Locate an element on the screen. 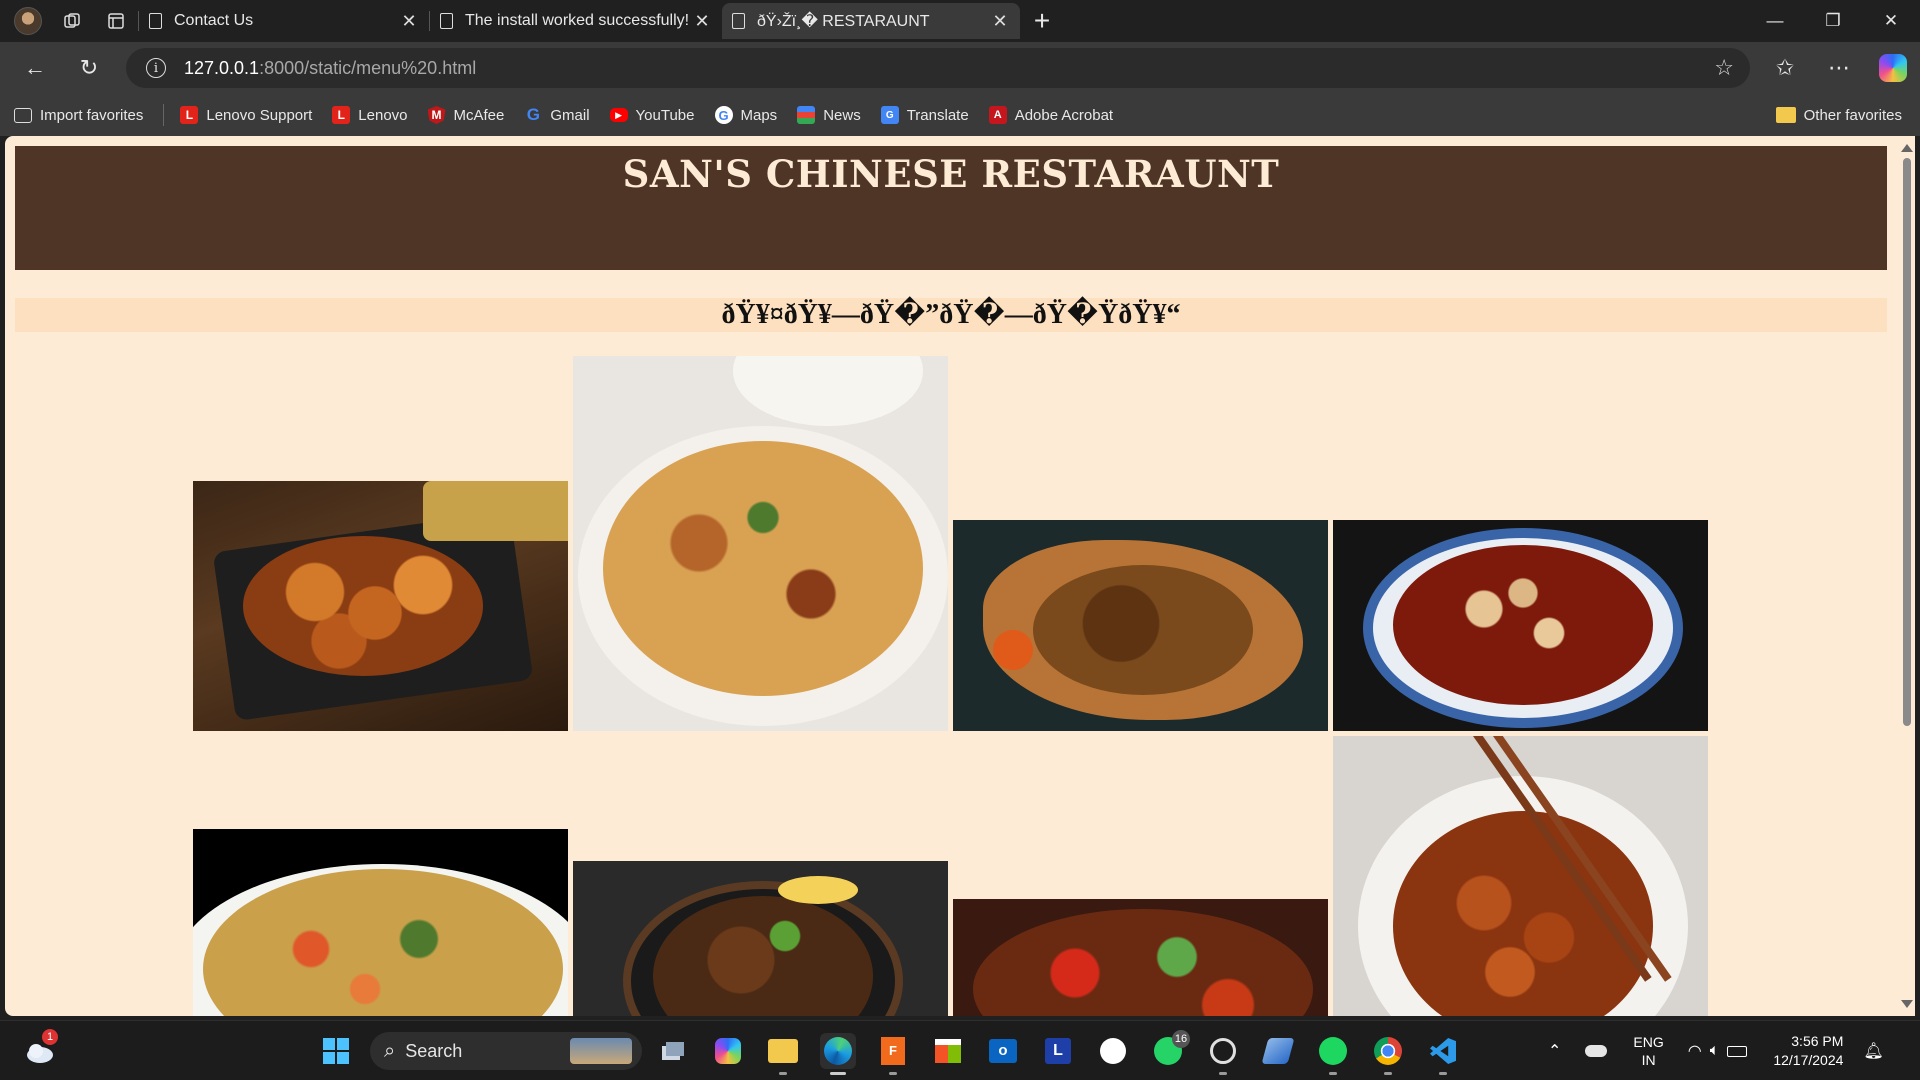 This screenshot has width=1920, height=1080. taskbar-search: ⌕ Search is located at coordinates (506, 1051).